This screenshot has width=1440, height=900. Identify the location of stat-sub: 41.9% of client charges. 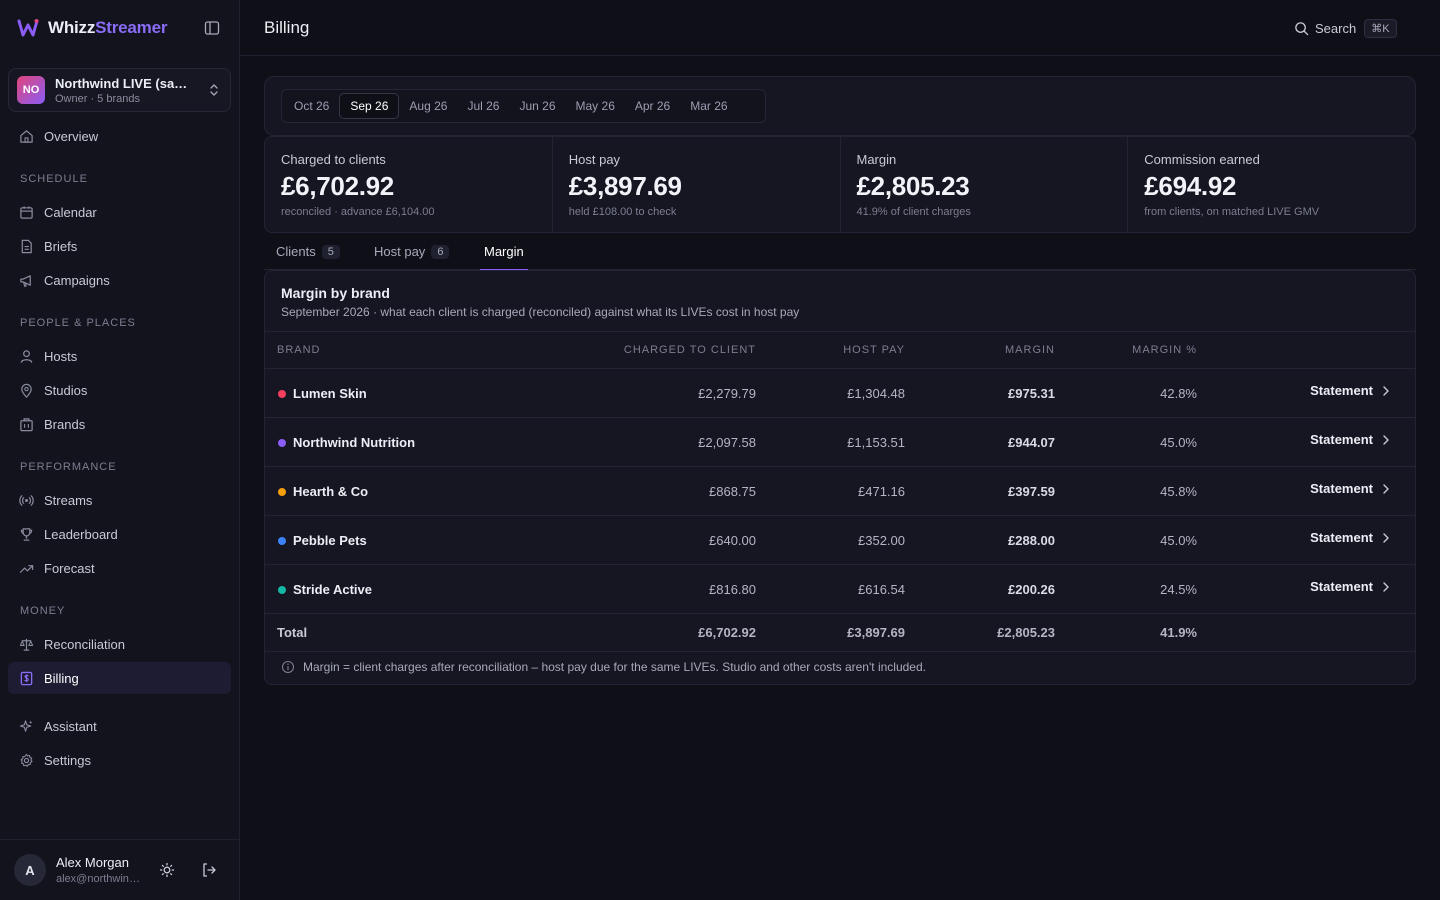
(913, 212).